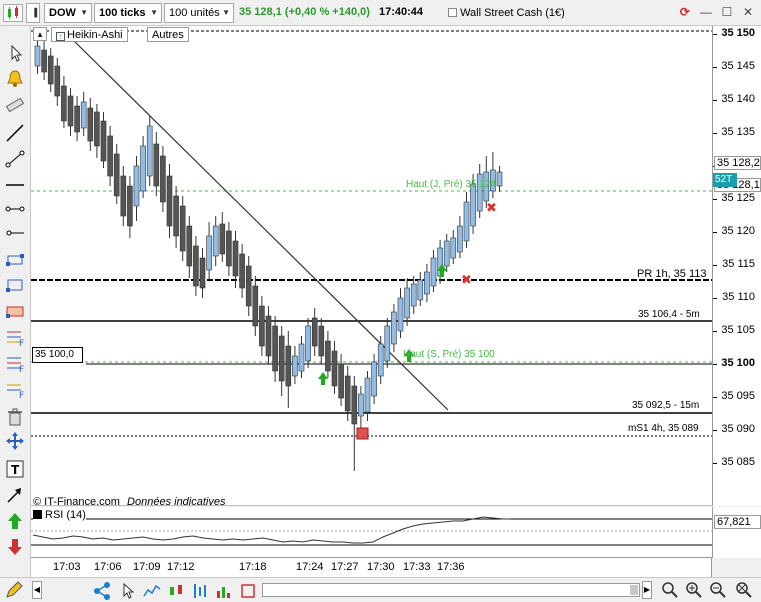 The image size is (761, 602). I want to click on instrument-selector: Wall Street Cash (1€), so click(506, 13).